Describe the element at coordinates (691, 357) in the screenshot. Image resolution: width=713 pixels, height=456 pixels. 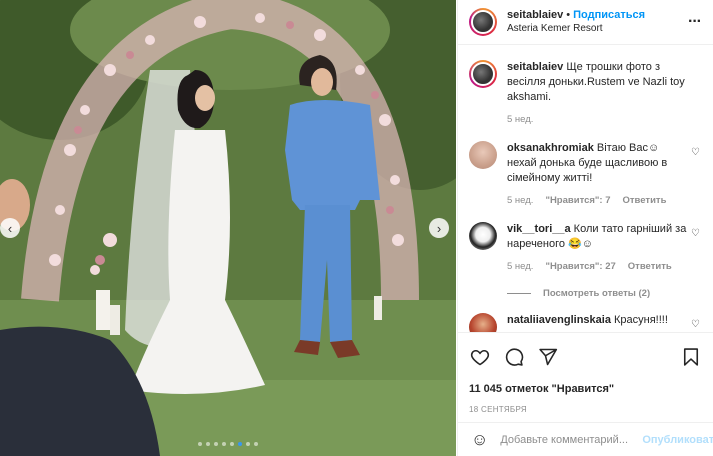
I see `bookmark-icon` at that location.